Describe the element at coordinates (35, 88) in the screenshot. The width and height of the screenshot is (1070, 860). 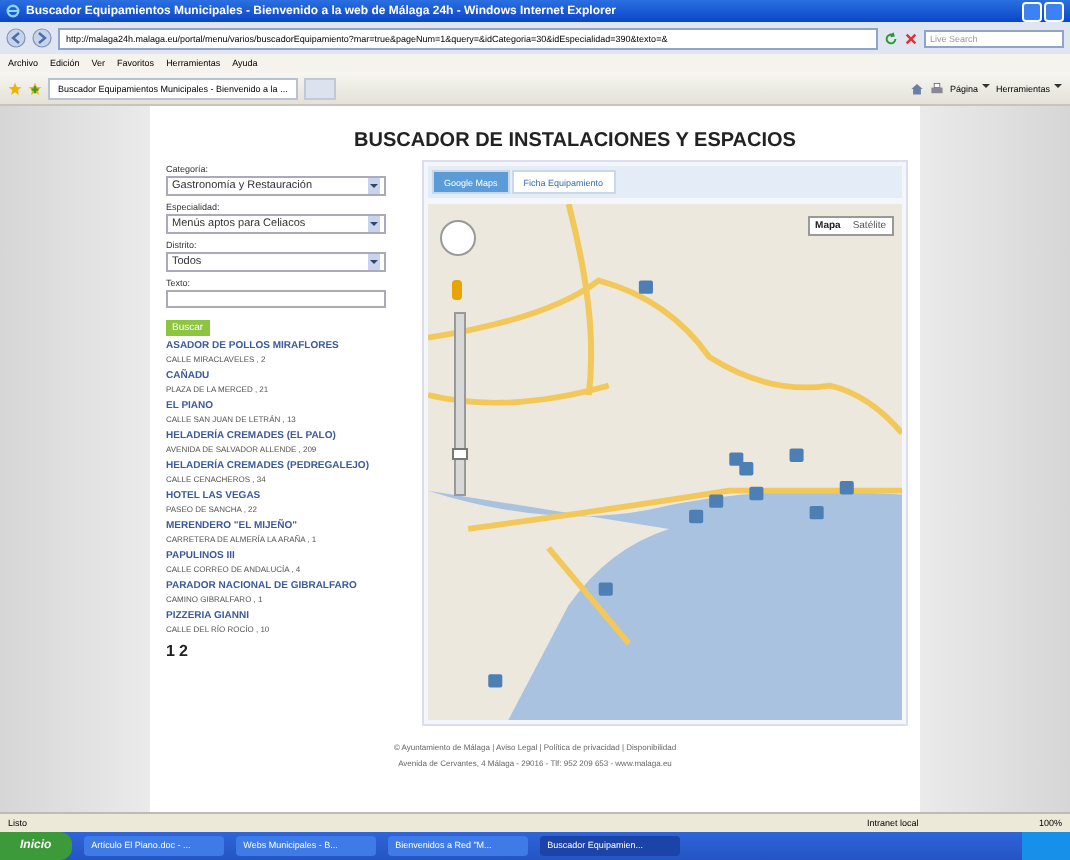
I see `add-favorite-icon` at that location.